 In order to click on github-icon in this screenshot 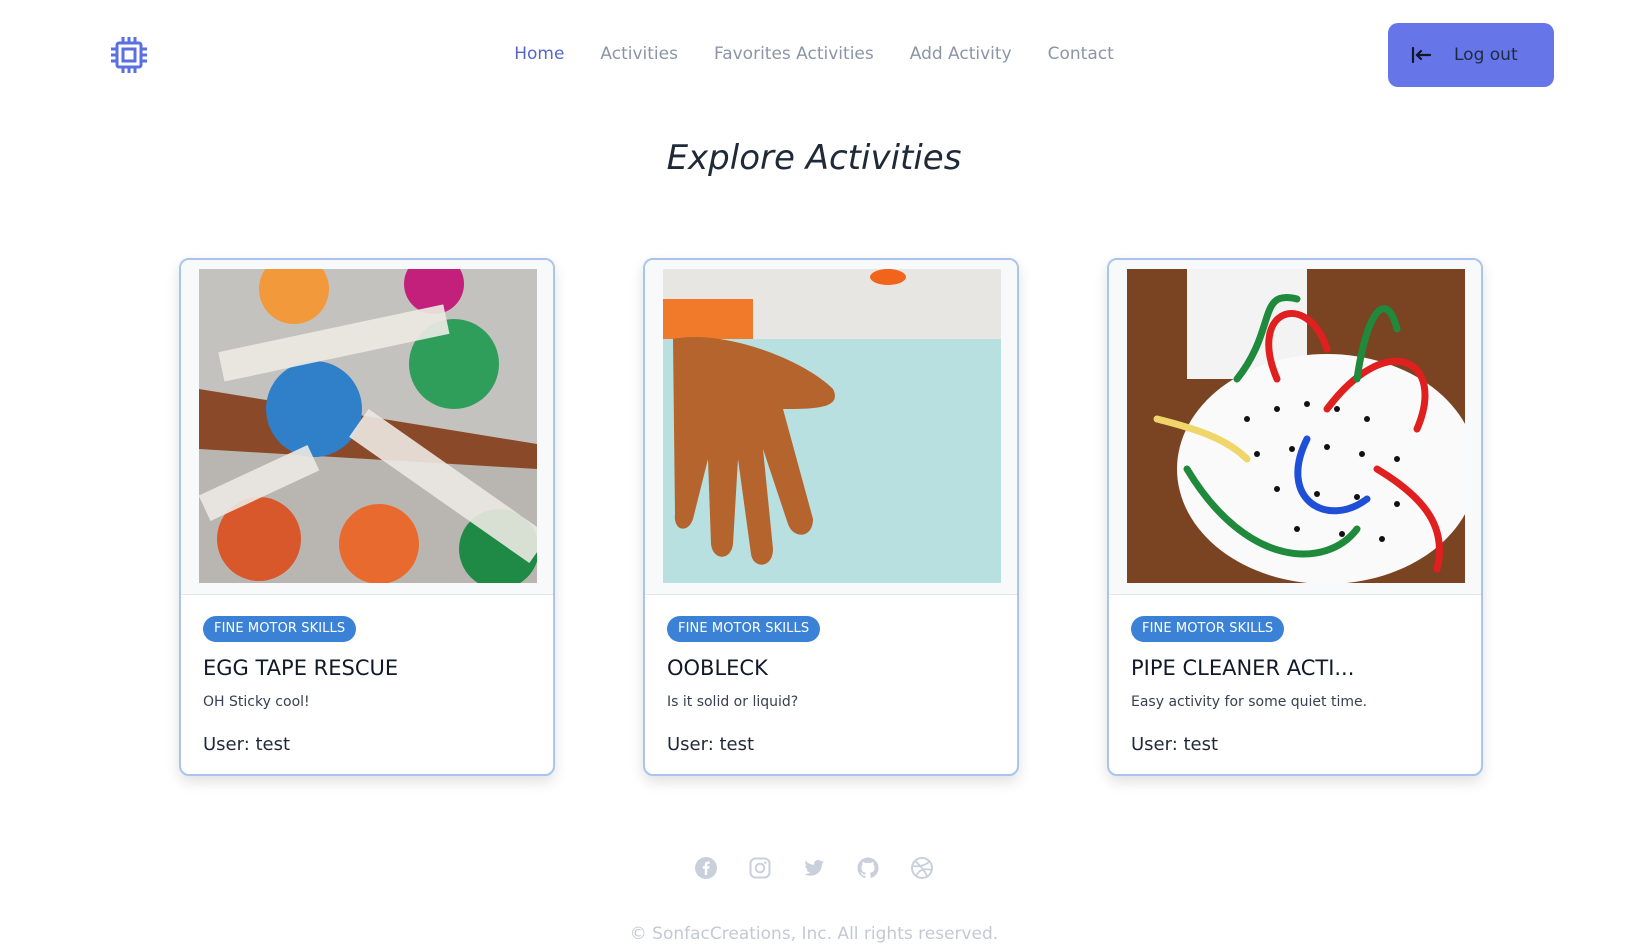, I will do `click(868, 868)`.